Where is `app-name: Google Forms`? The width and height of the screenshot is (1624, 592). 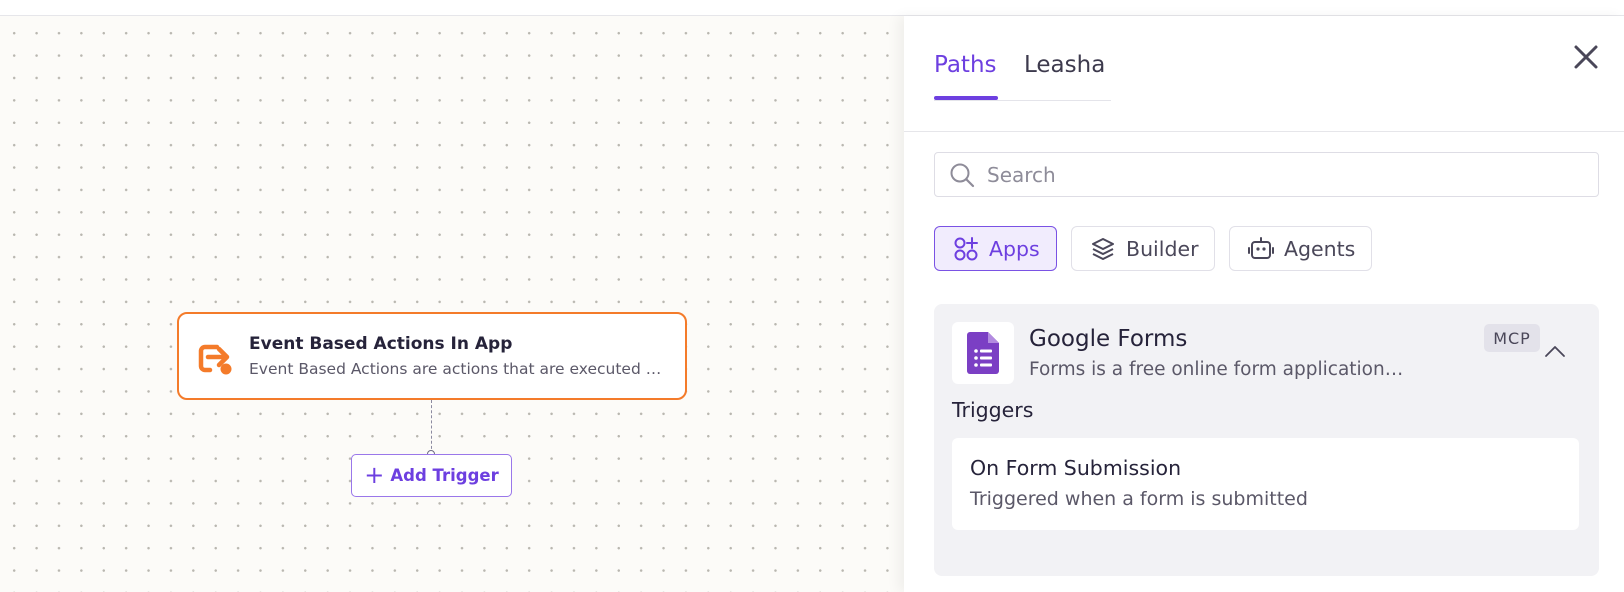
app-name: Google Forms is located at coordinates (1108, 339).